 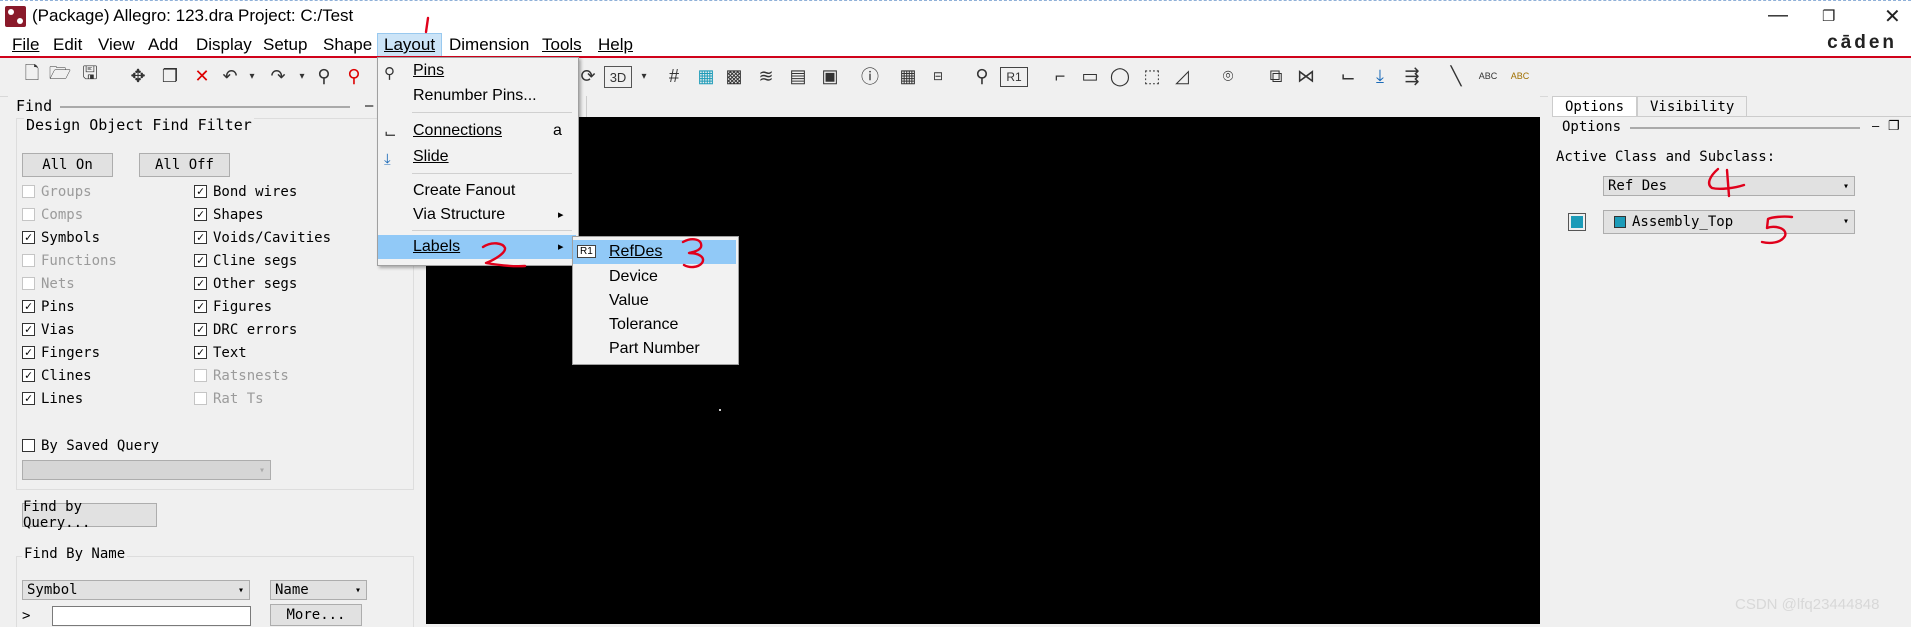 What do you see at coordinates (1807, 604) in the screenshot?
I see `watermark: CSDN @lfq23444848` at bounding box center [1807, 604].